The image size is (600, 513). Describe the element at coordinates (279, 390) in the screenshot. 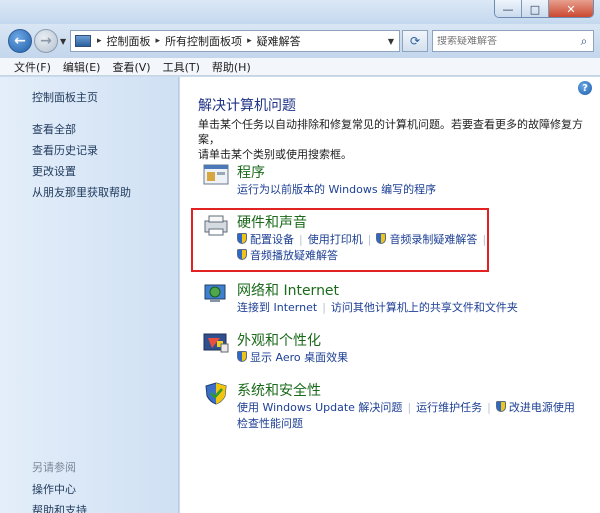

I see `category-title: 系统和安全性` at that location.